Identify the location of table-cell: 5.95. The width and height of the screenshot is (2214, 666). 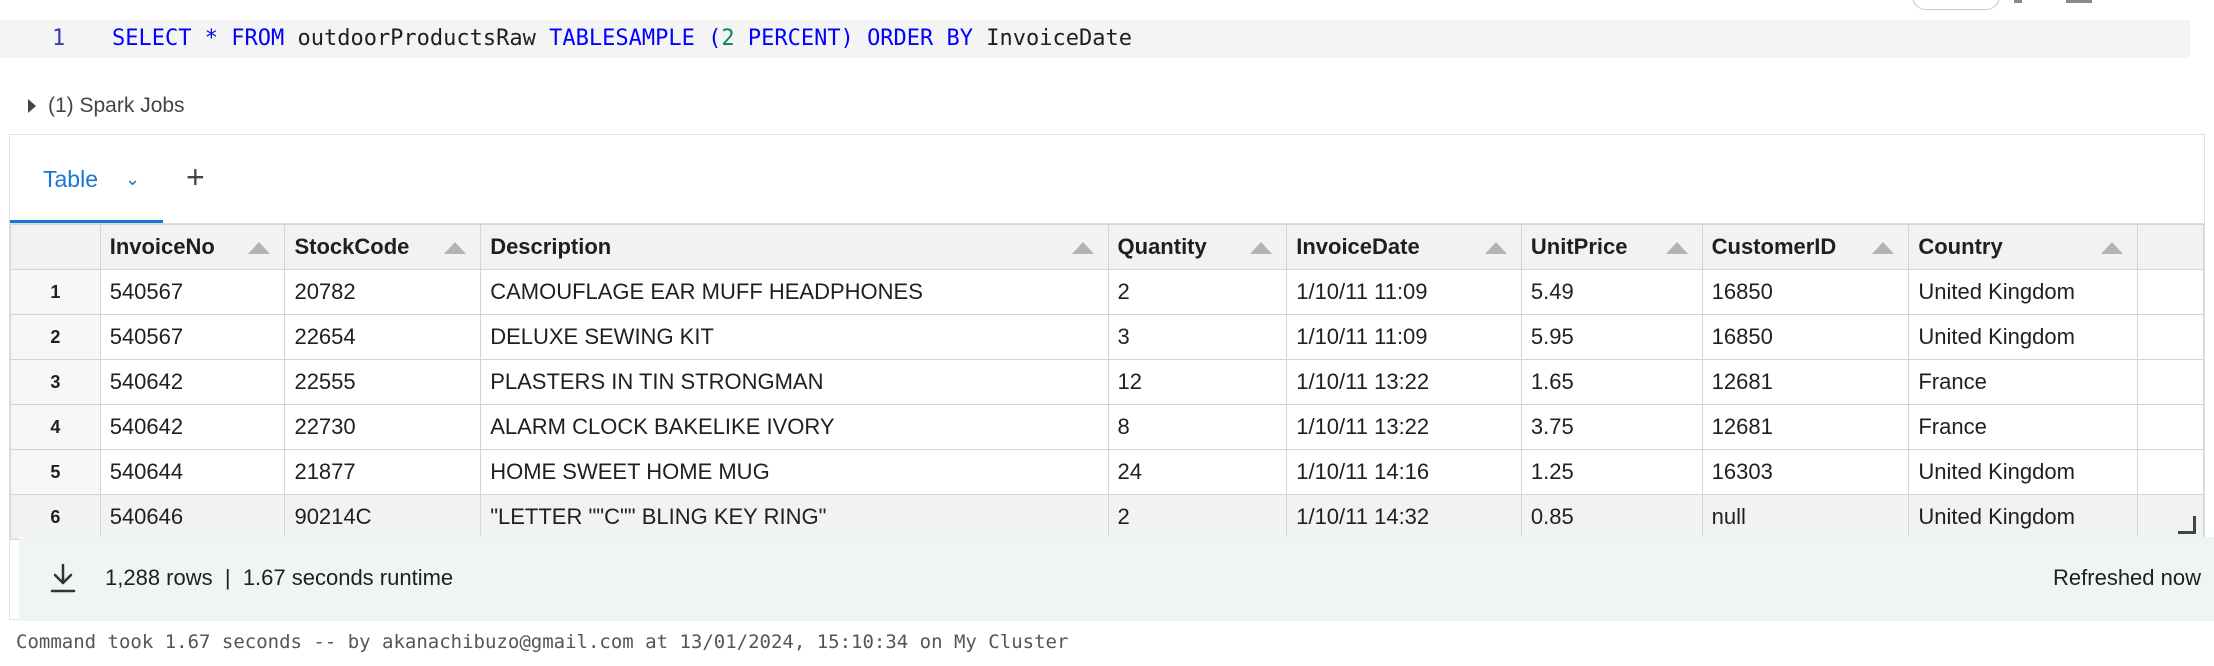
(1611, 337).